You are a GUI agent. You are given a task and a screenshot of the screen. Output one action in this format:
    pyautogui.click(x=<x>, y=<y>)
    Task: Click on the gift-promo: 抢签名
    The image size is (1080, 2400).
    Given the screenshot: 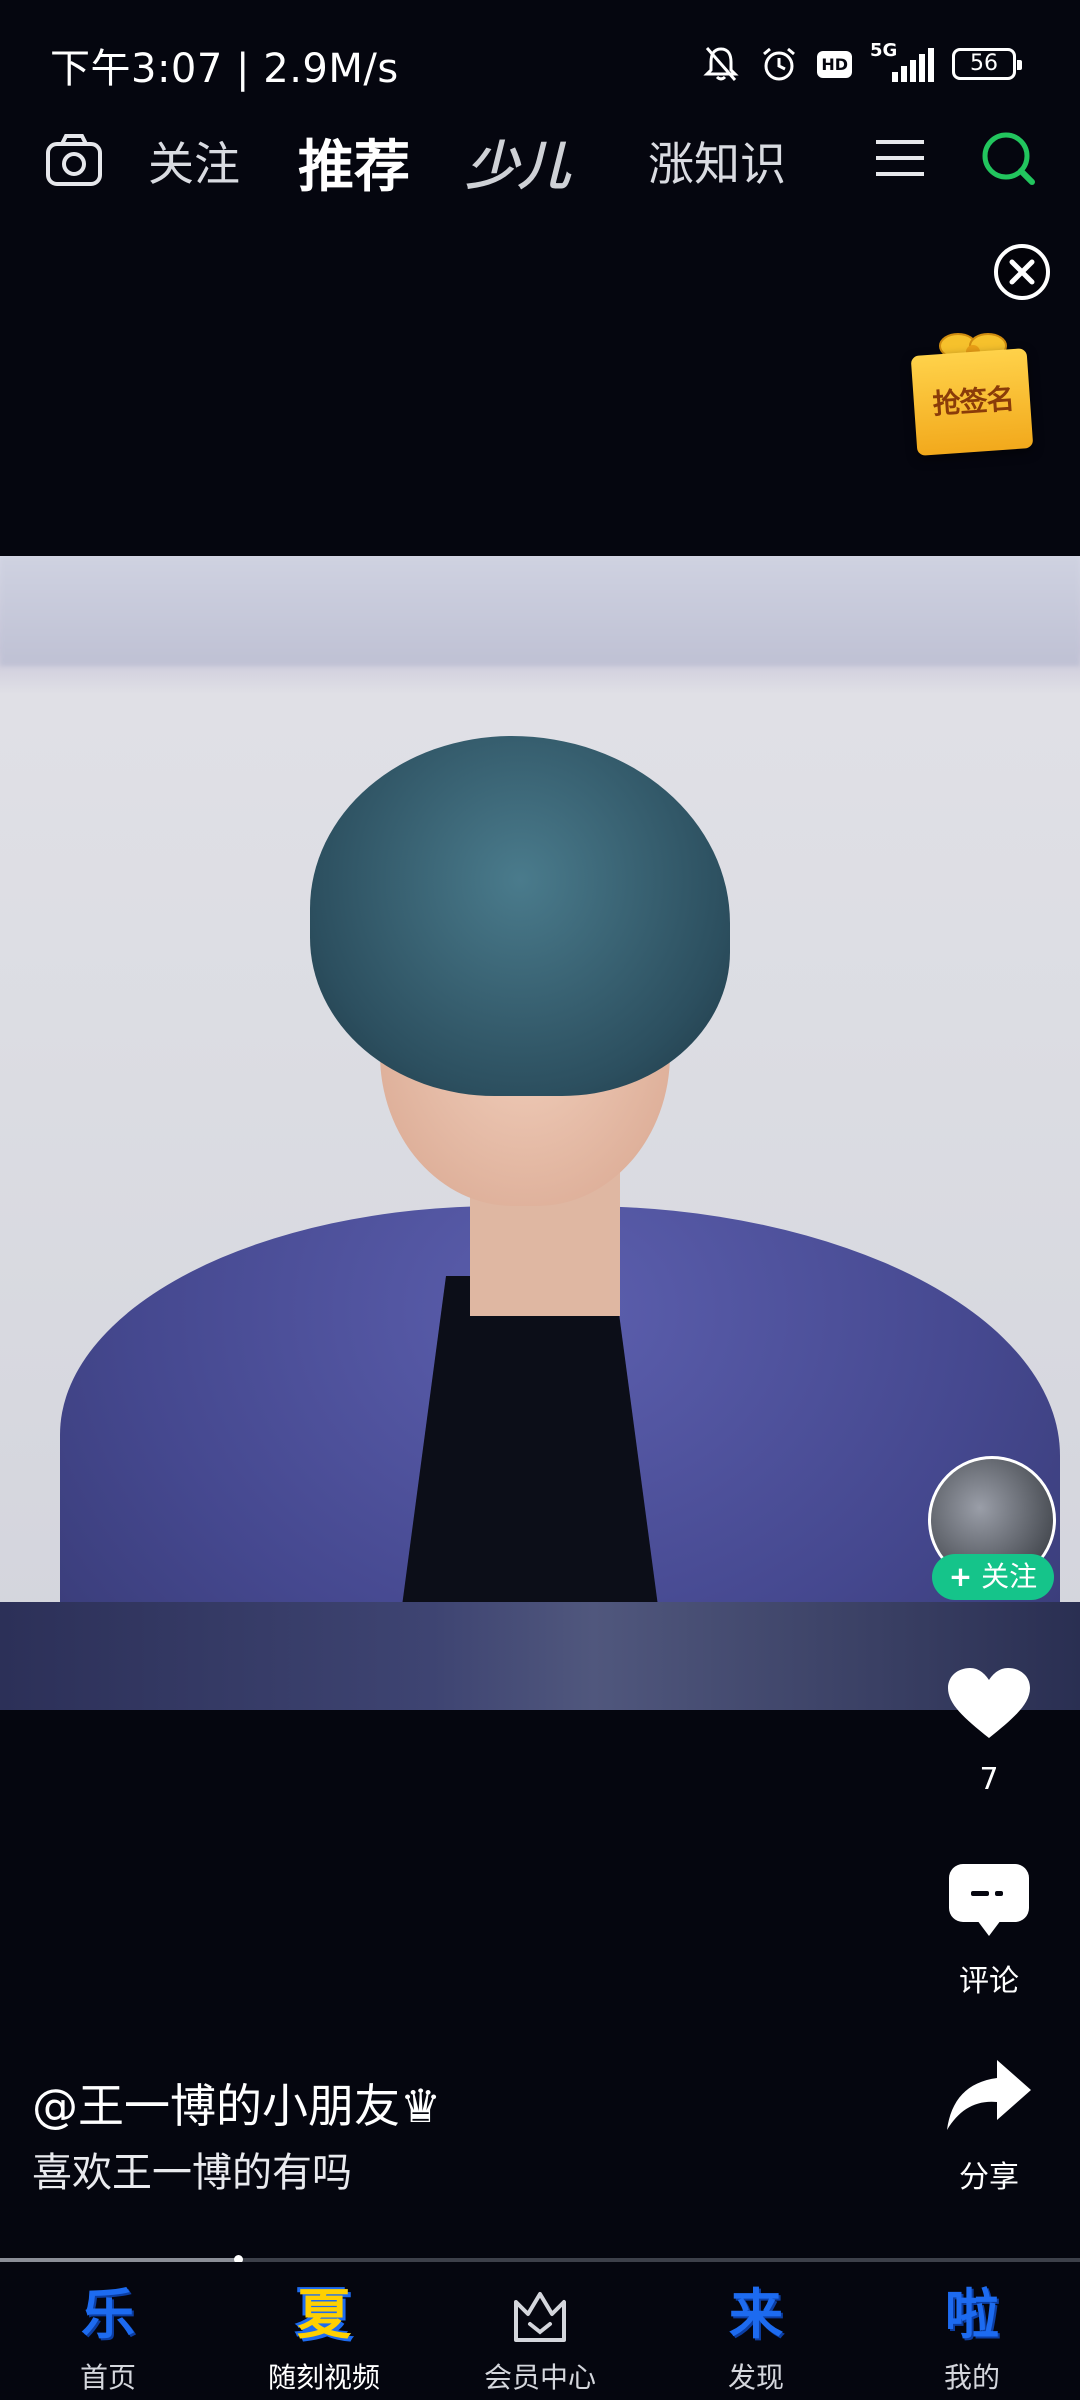 What is the action you would take?
    pyautogui.click(x=973, y=388)
    